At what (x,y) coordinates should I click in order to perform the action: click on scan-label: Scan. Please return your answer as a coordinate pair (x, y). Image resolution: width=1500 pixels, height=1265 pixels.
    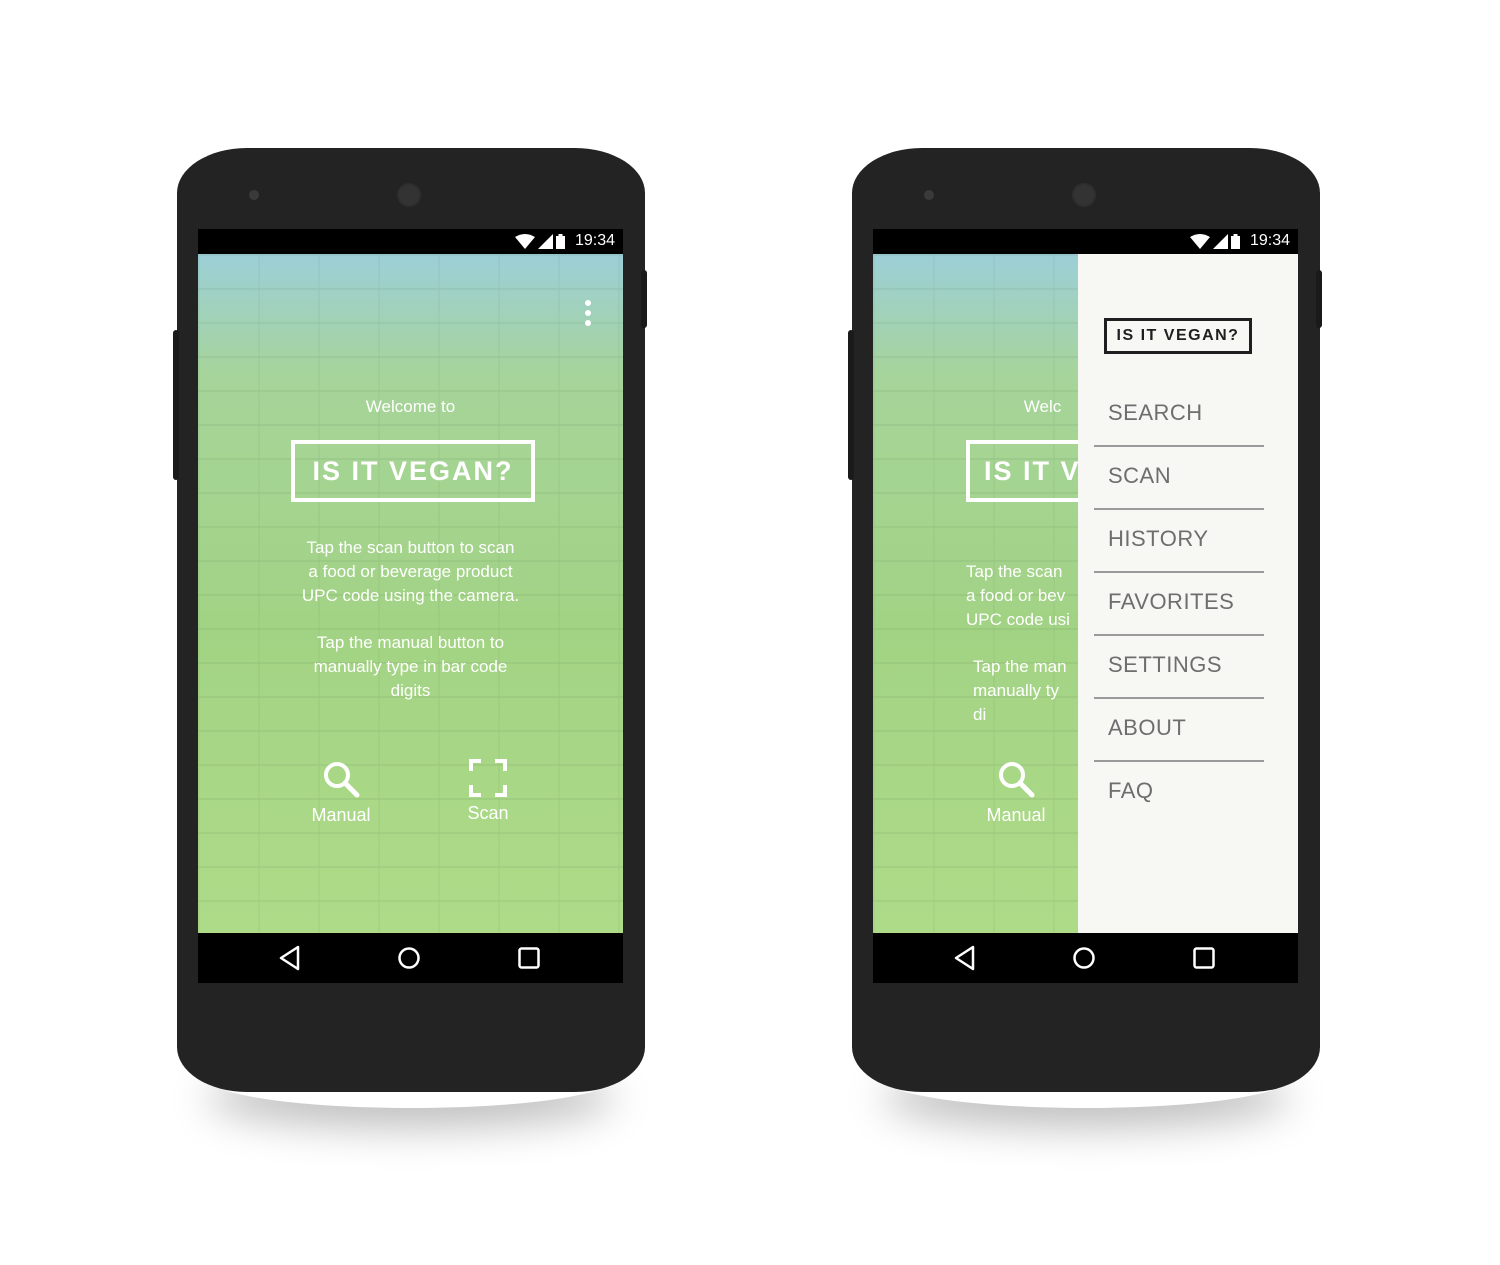
    Looking at the image, I should click on (488, 813).